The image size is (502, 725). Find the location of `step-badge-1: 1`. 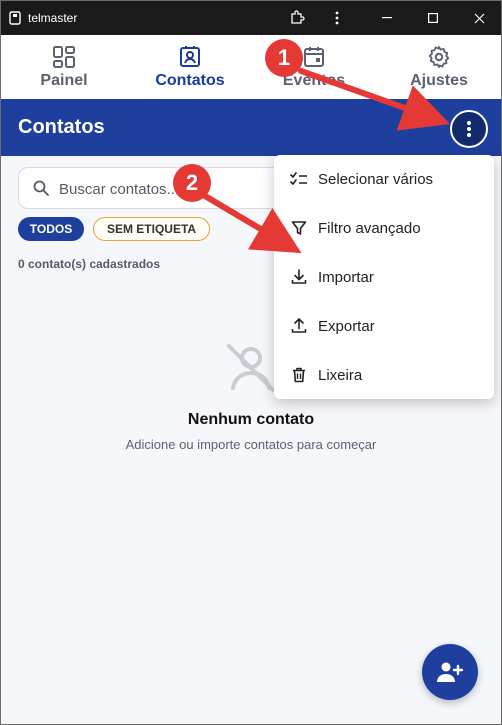

step-badge-1: 1 is located at coordinates (284, 58).